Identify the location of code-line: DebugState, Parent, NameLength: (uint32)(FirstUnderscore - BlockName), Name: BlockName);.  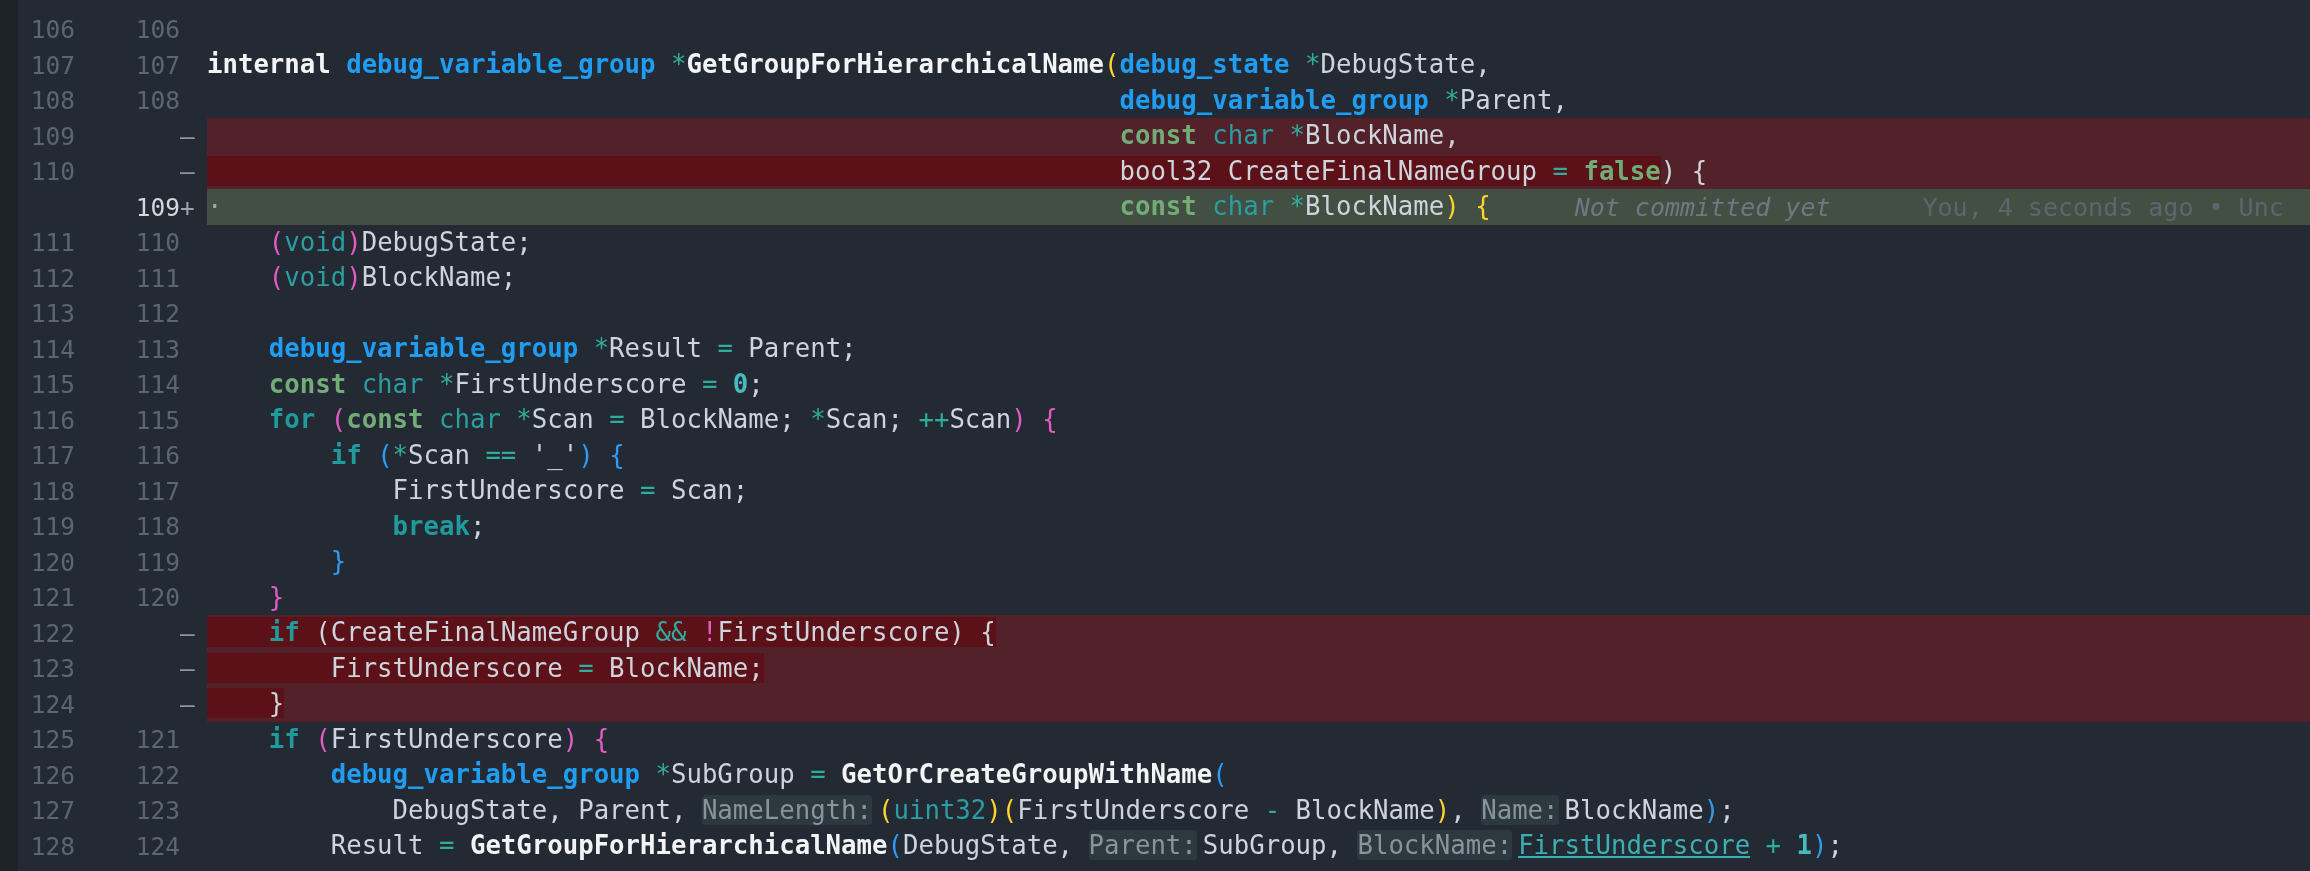
(1063, 810).